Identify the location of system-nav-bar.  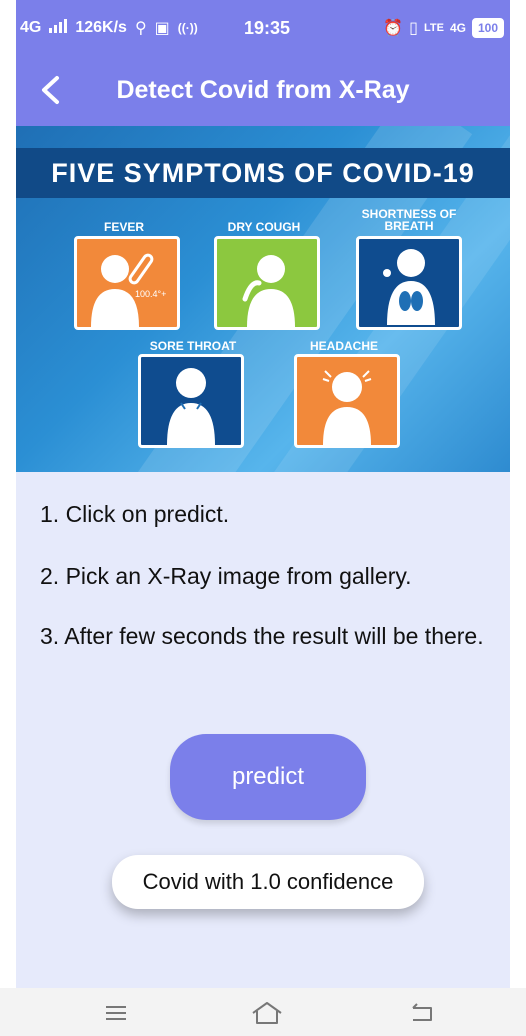
(263, 1012).